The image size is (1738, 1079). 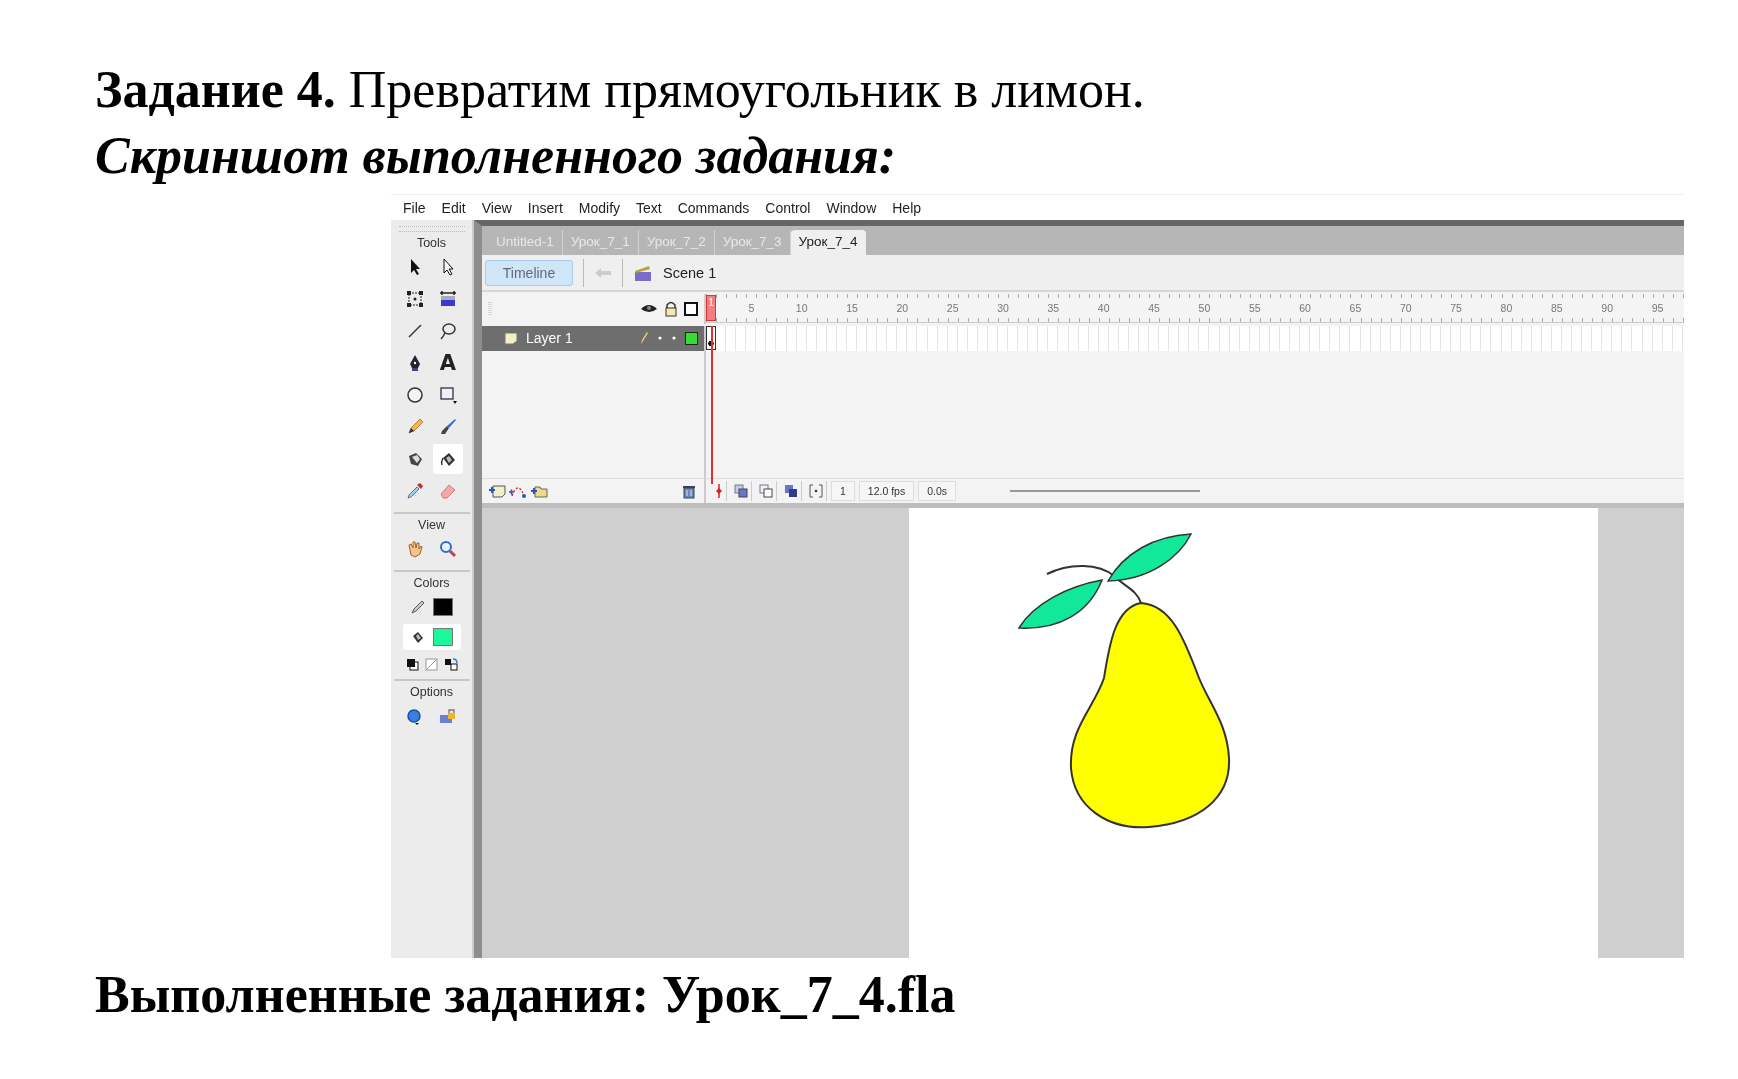 What do you see at coordinates (751, 308) in the screenshot?
I see `frame-number: 5` at bounding box center [751, 308].